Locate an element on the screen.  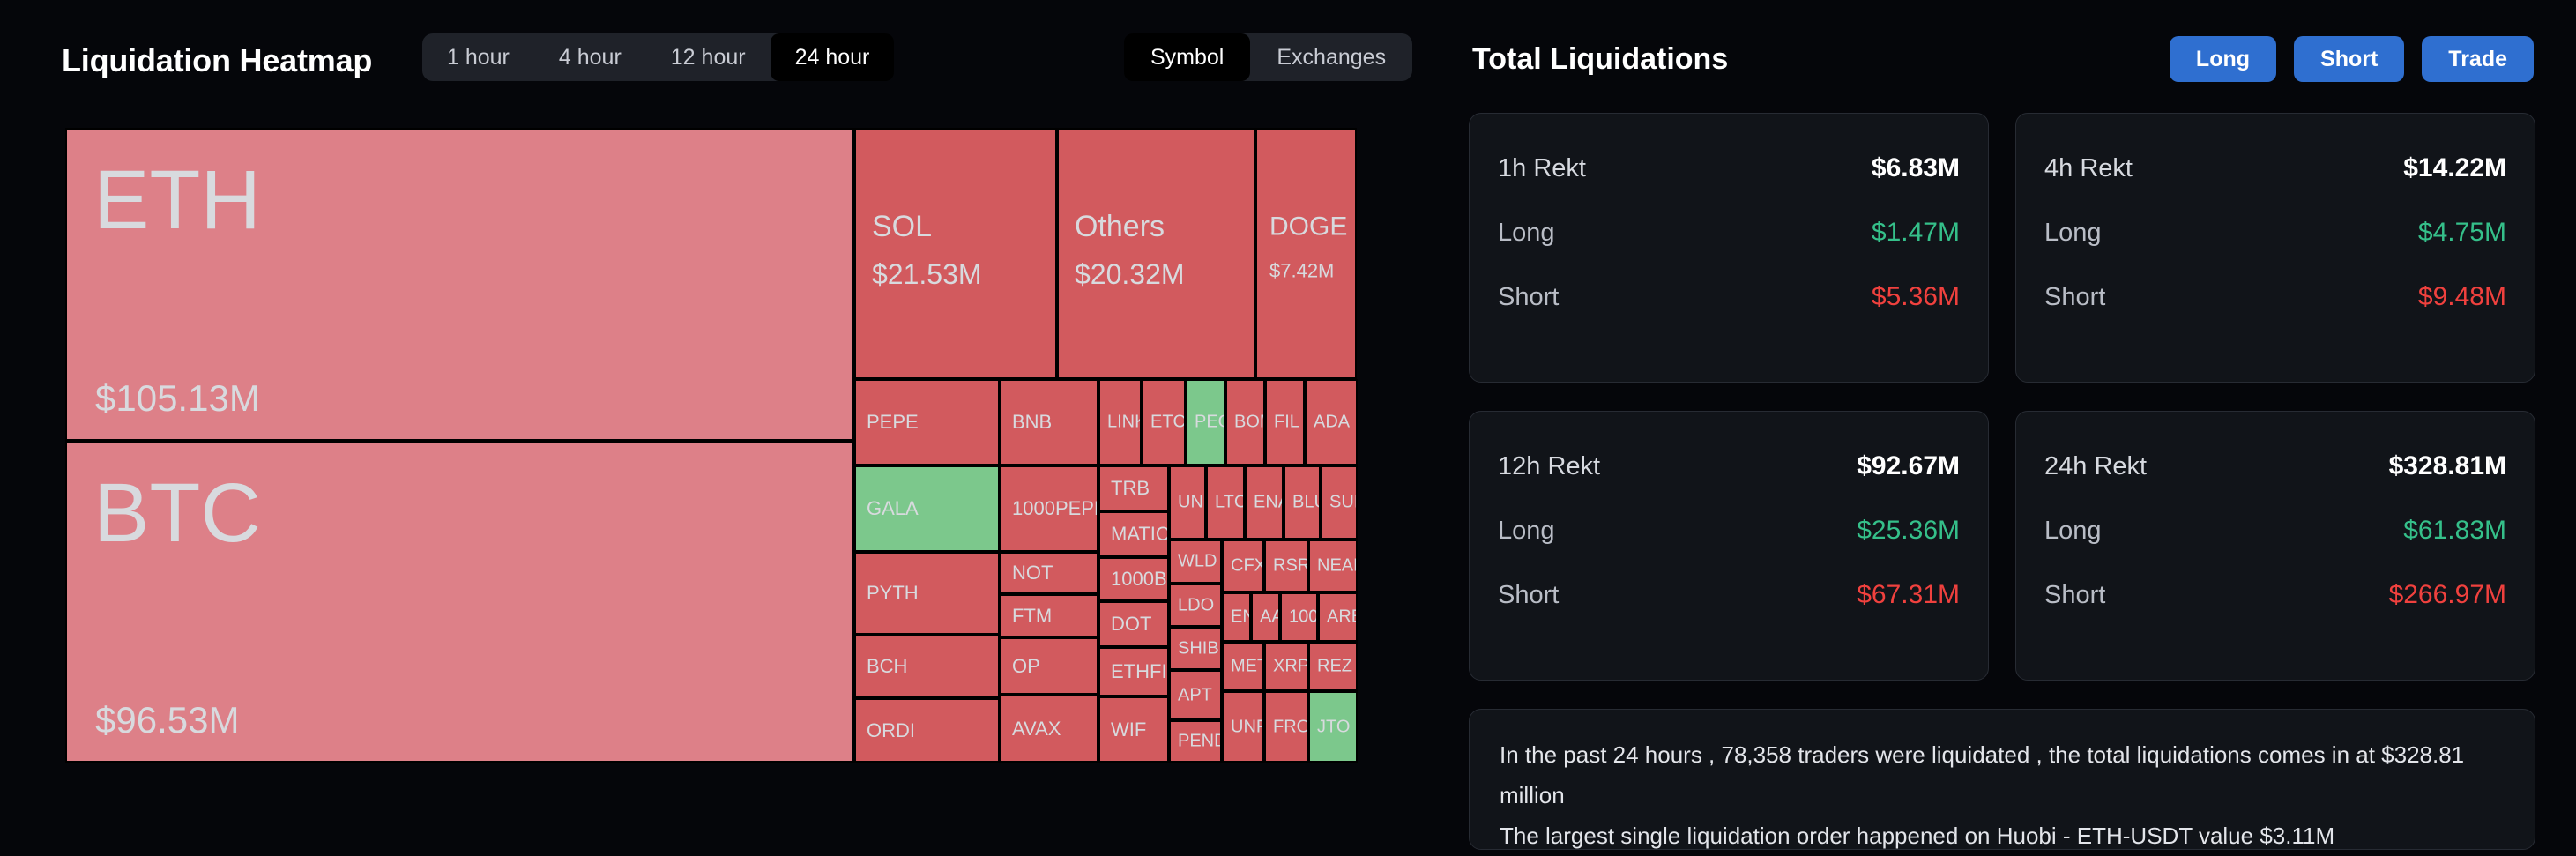
treemap-tile-uni: UNI is located at coordinates (1187, 502).